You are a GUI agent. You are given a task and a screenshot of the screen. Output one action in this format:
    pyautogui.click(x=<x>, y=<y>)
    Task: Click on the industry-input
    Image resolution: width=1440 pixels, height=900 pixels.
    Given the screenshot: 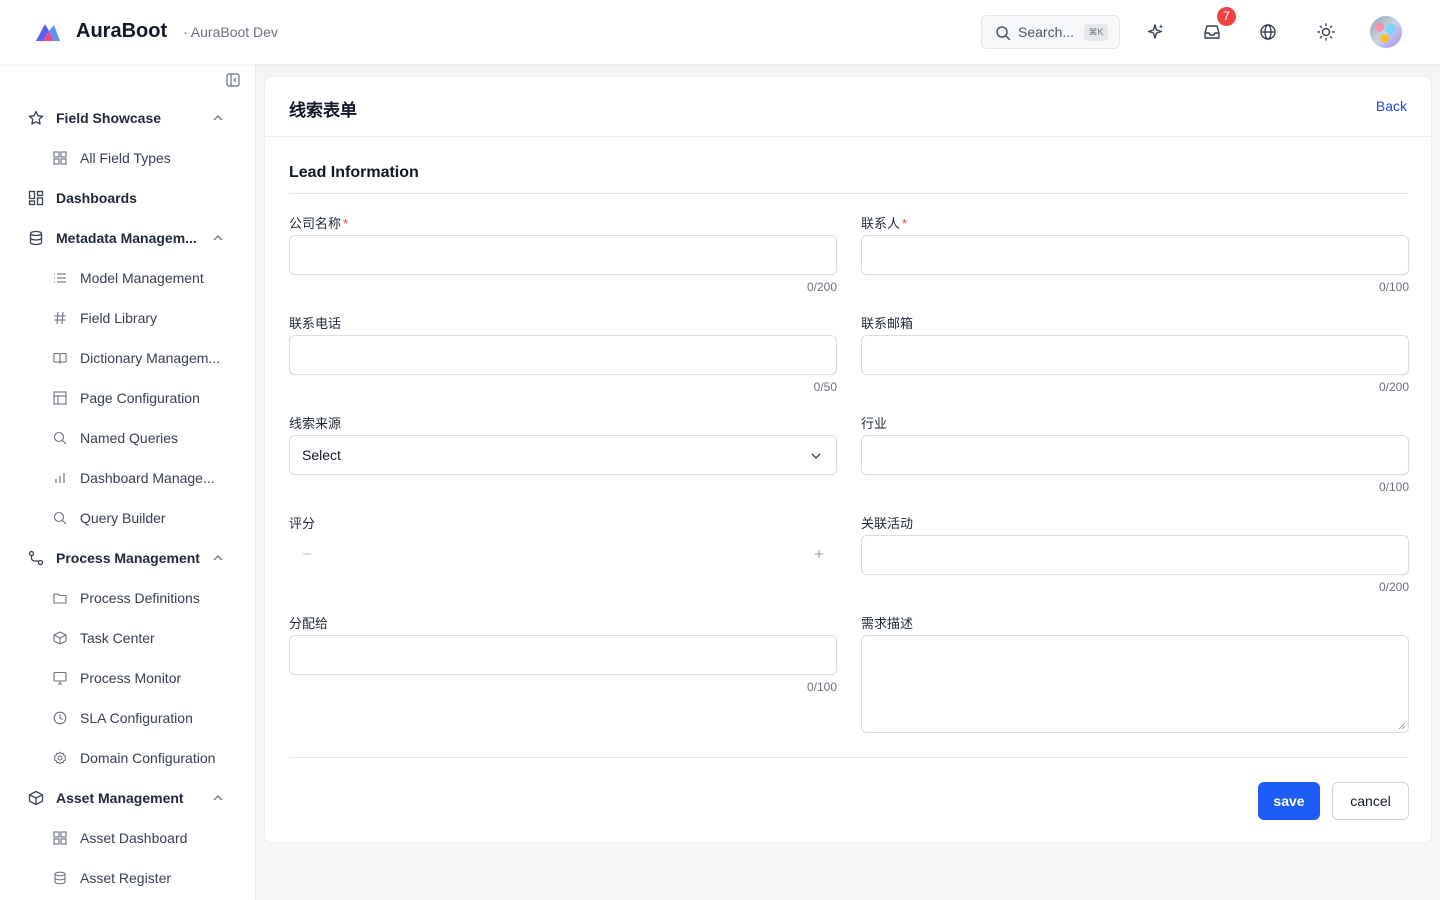 What is the action you would take?
    pyautogui.click(x=1135, y=455)
    